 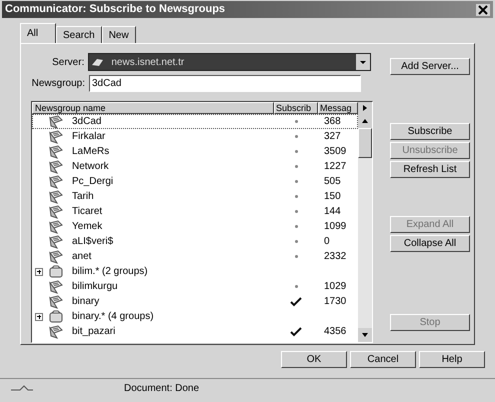 What do you see at coordinates (195, 256) in the screenshot?
I see `newsgroup-row: anet 2332` at bounding box center [195, 256].